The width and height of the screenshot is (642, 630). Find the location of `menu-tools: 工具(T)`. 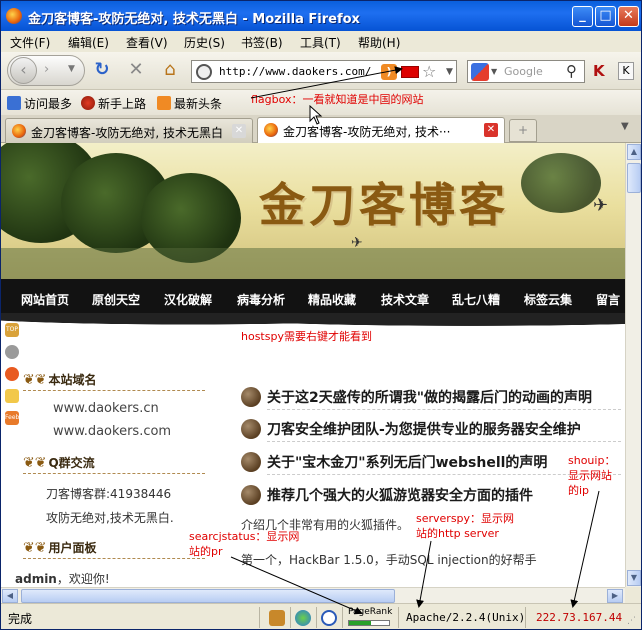

menu-tools: 工具(T) is located at coordinates (320, 42).